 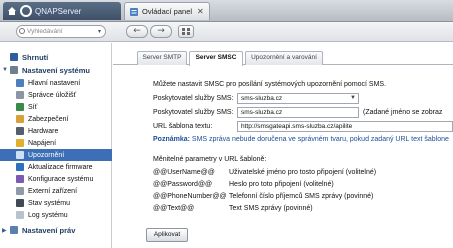 I want to click on network-icon, so click(x=20, y=107).